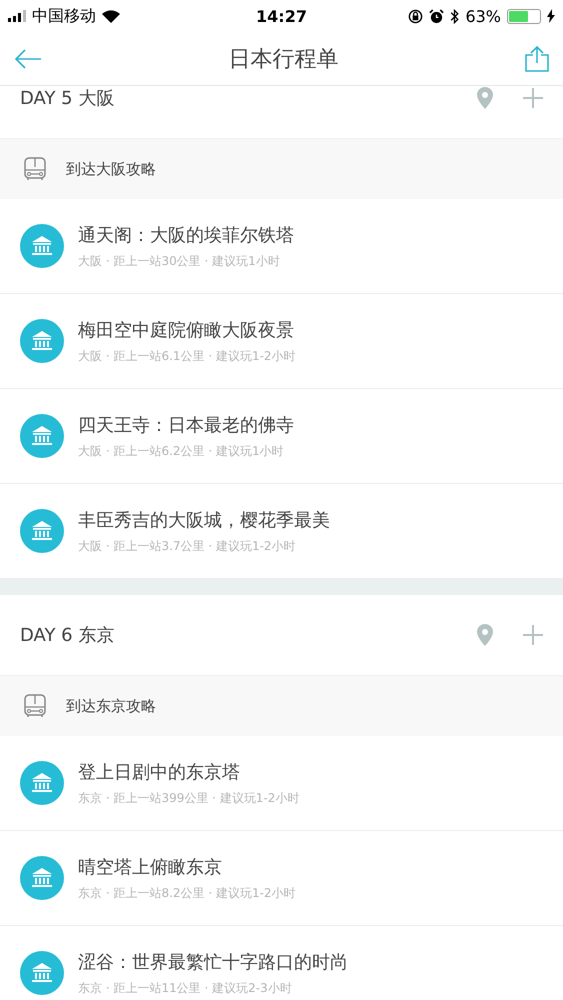 This screenshot has height=1000, width=563. I want to click on day-title: DAY 5 大阪, so click(68, 98).